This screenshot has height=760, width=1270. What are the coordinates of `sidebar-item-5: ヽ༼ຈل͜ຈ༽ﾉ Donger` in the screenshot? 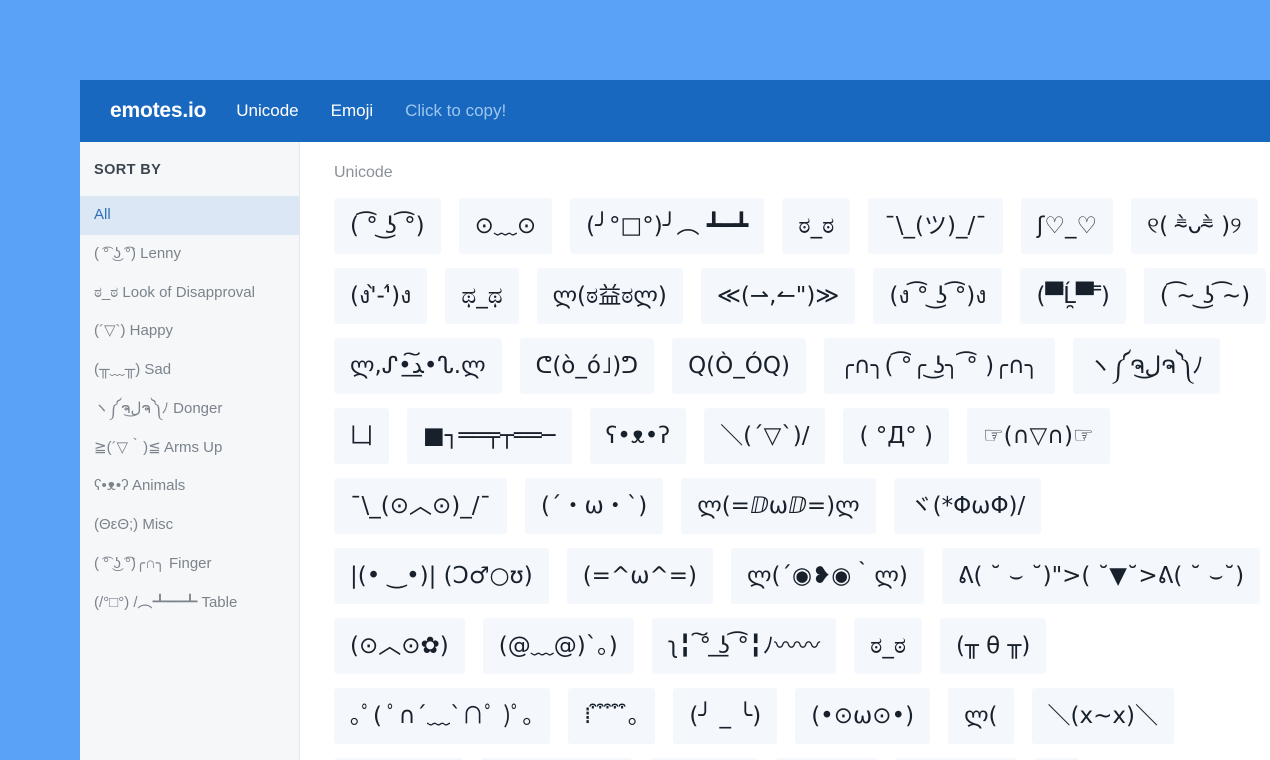 It's located at (189, 409).